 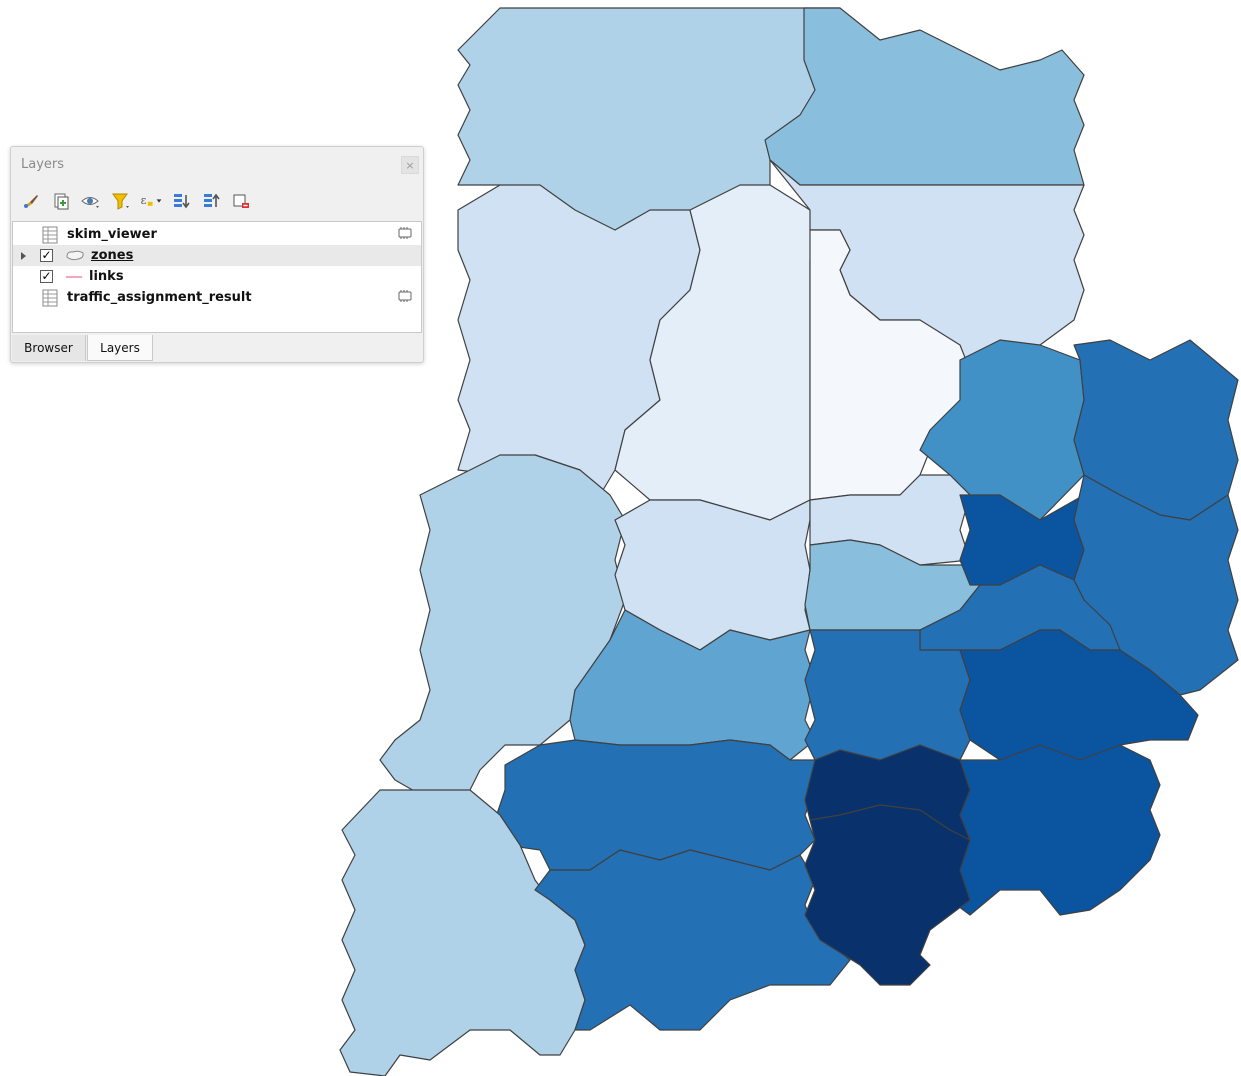 I want to click on line-layer-icon, so click(x=74, y=277).